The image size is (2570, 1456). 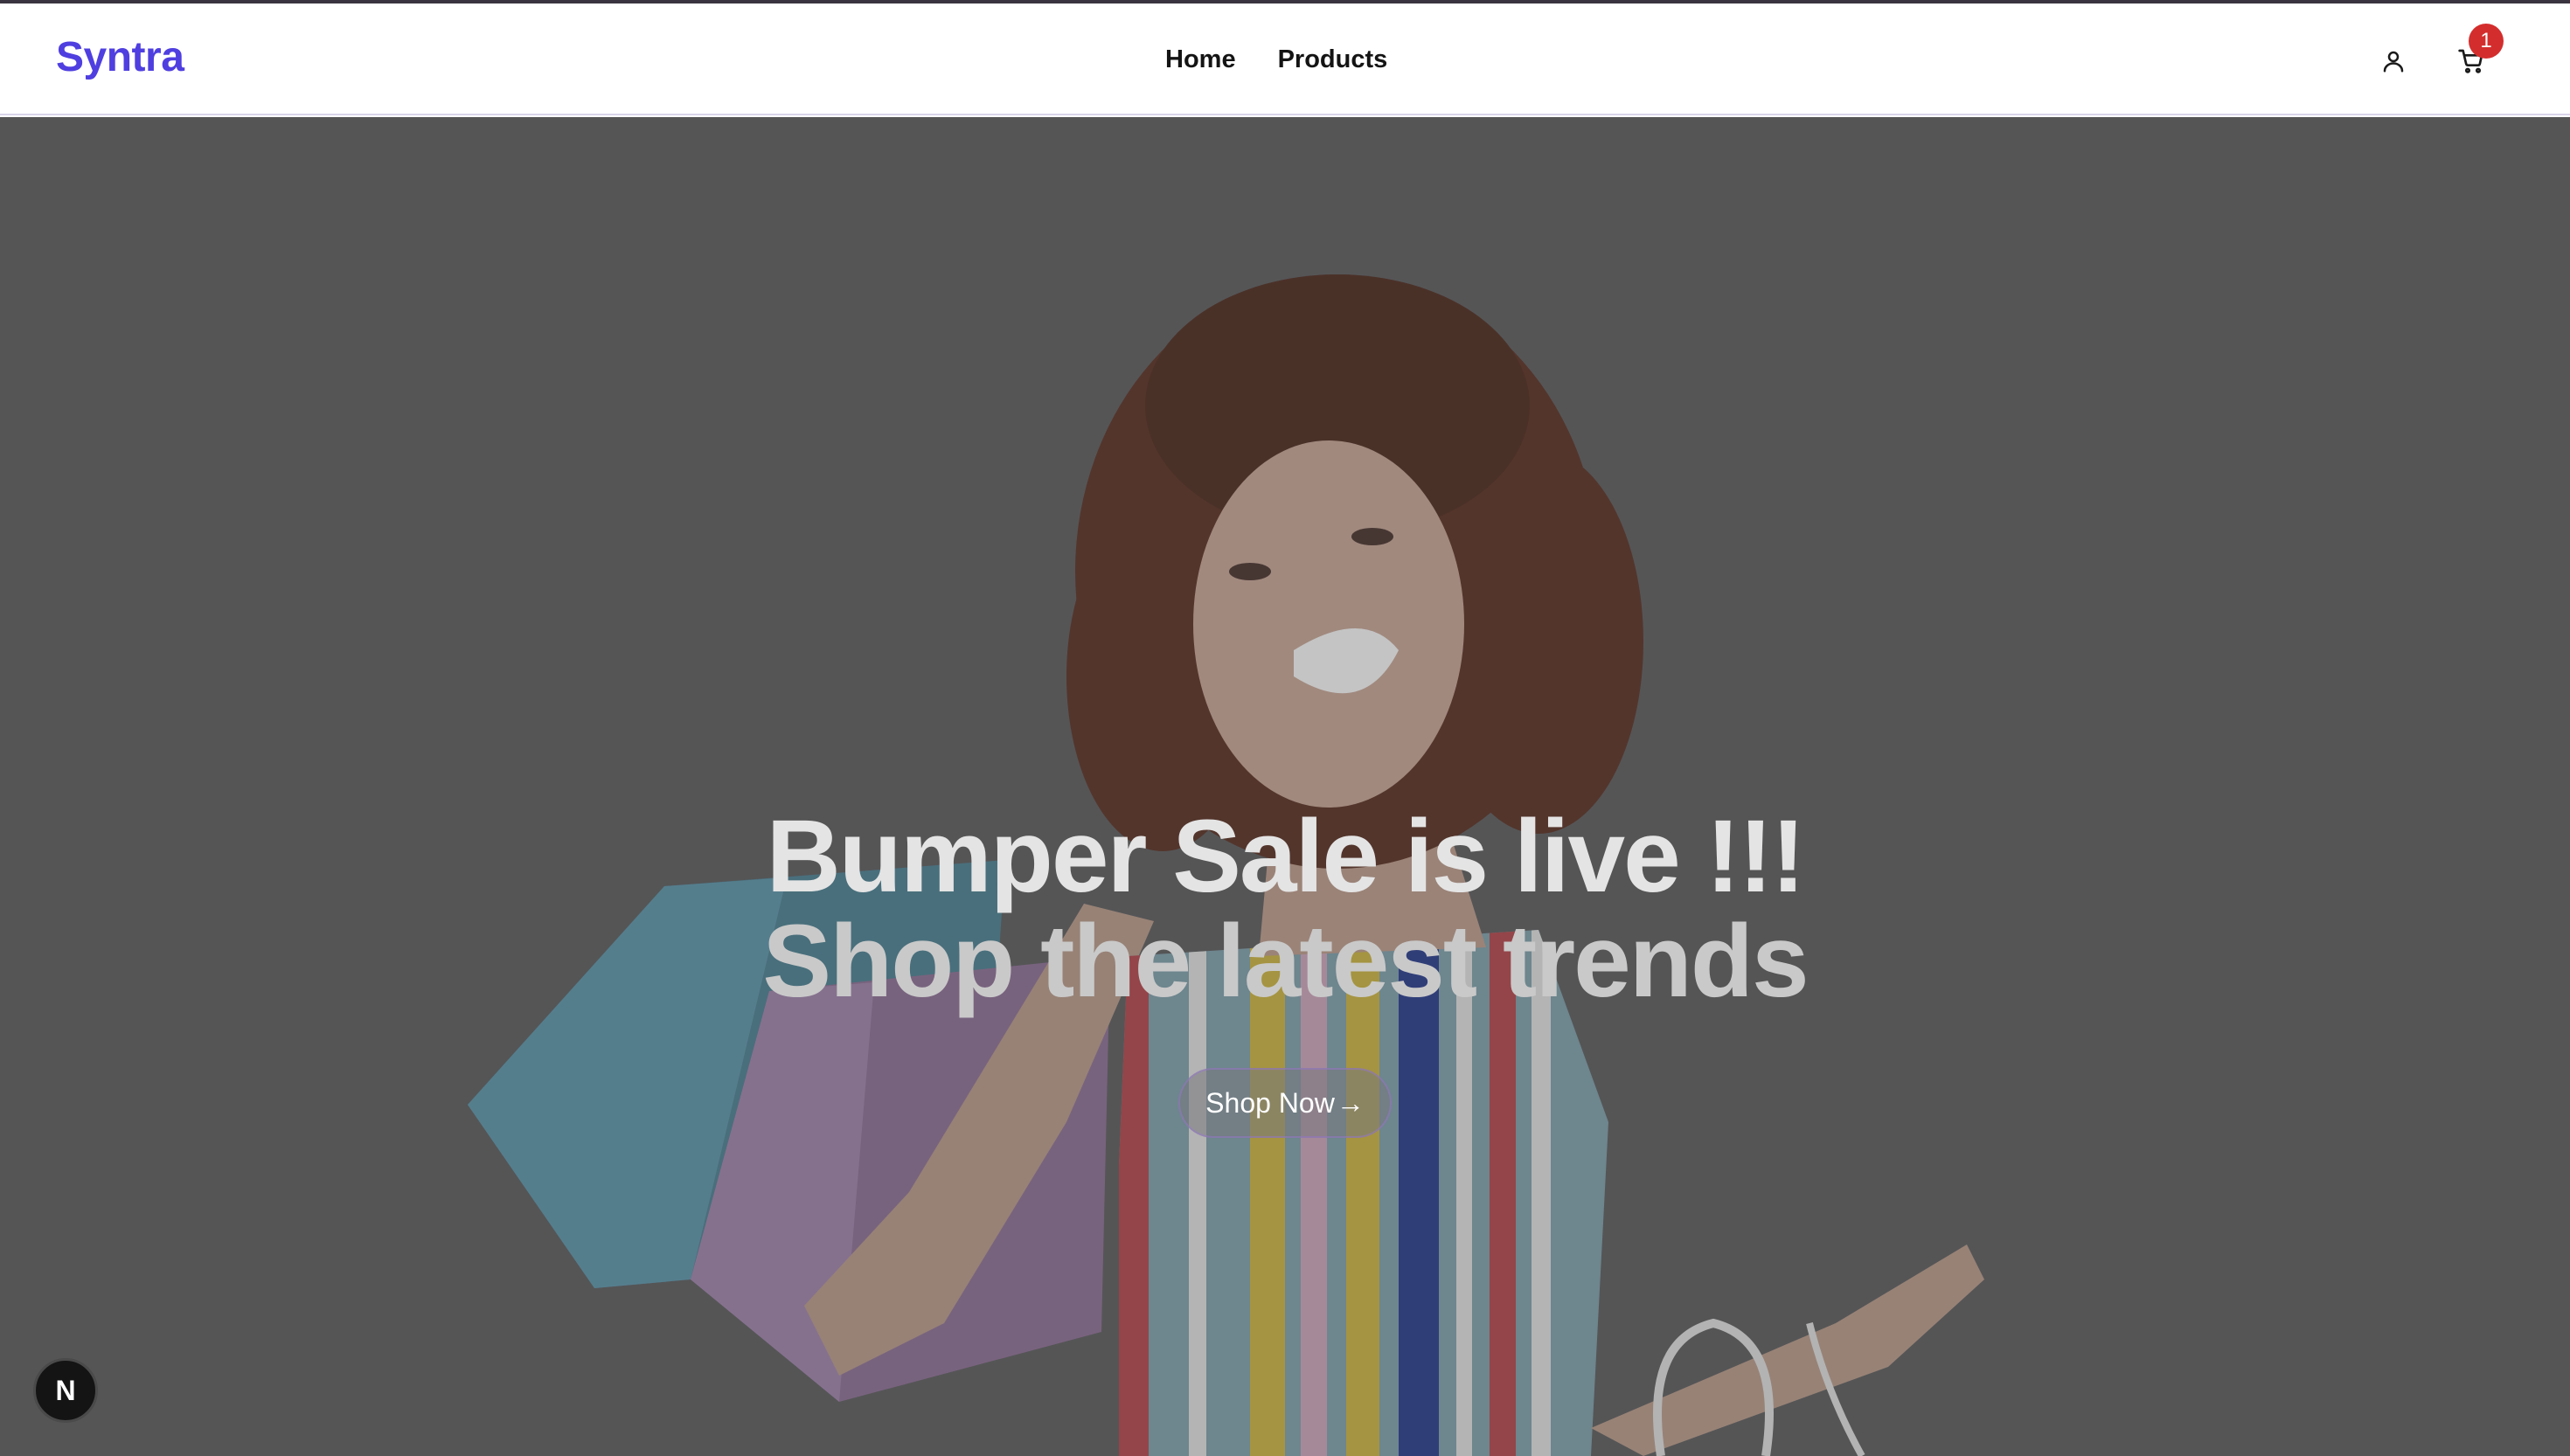 I want to click on account-button, so click(x=2393, y=61).